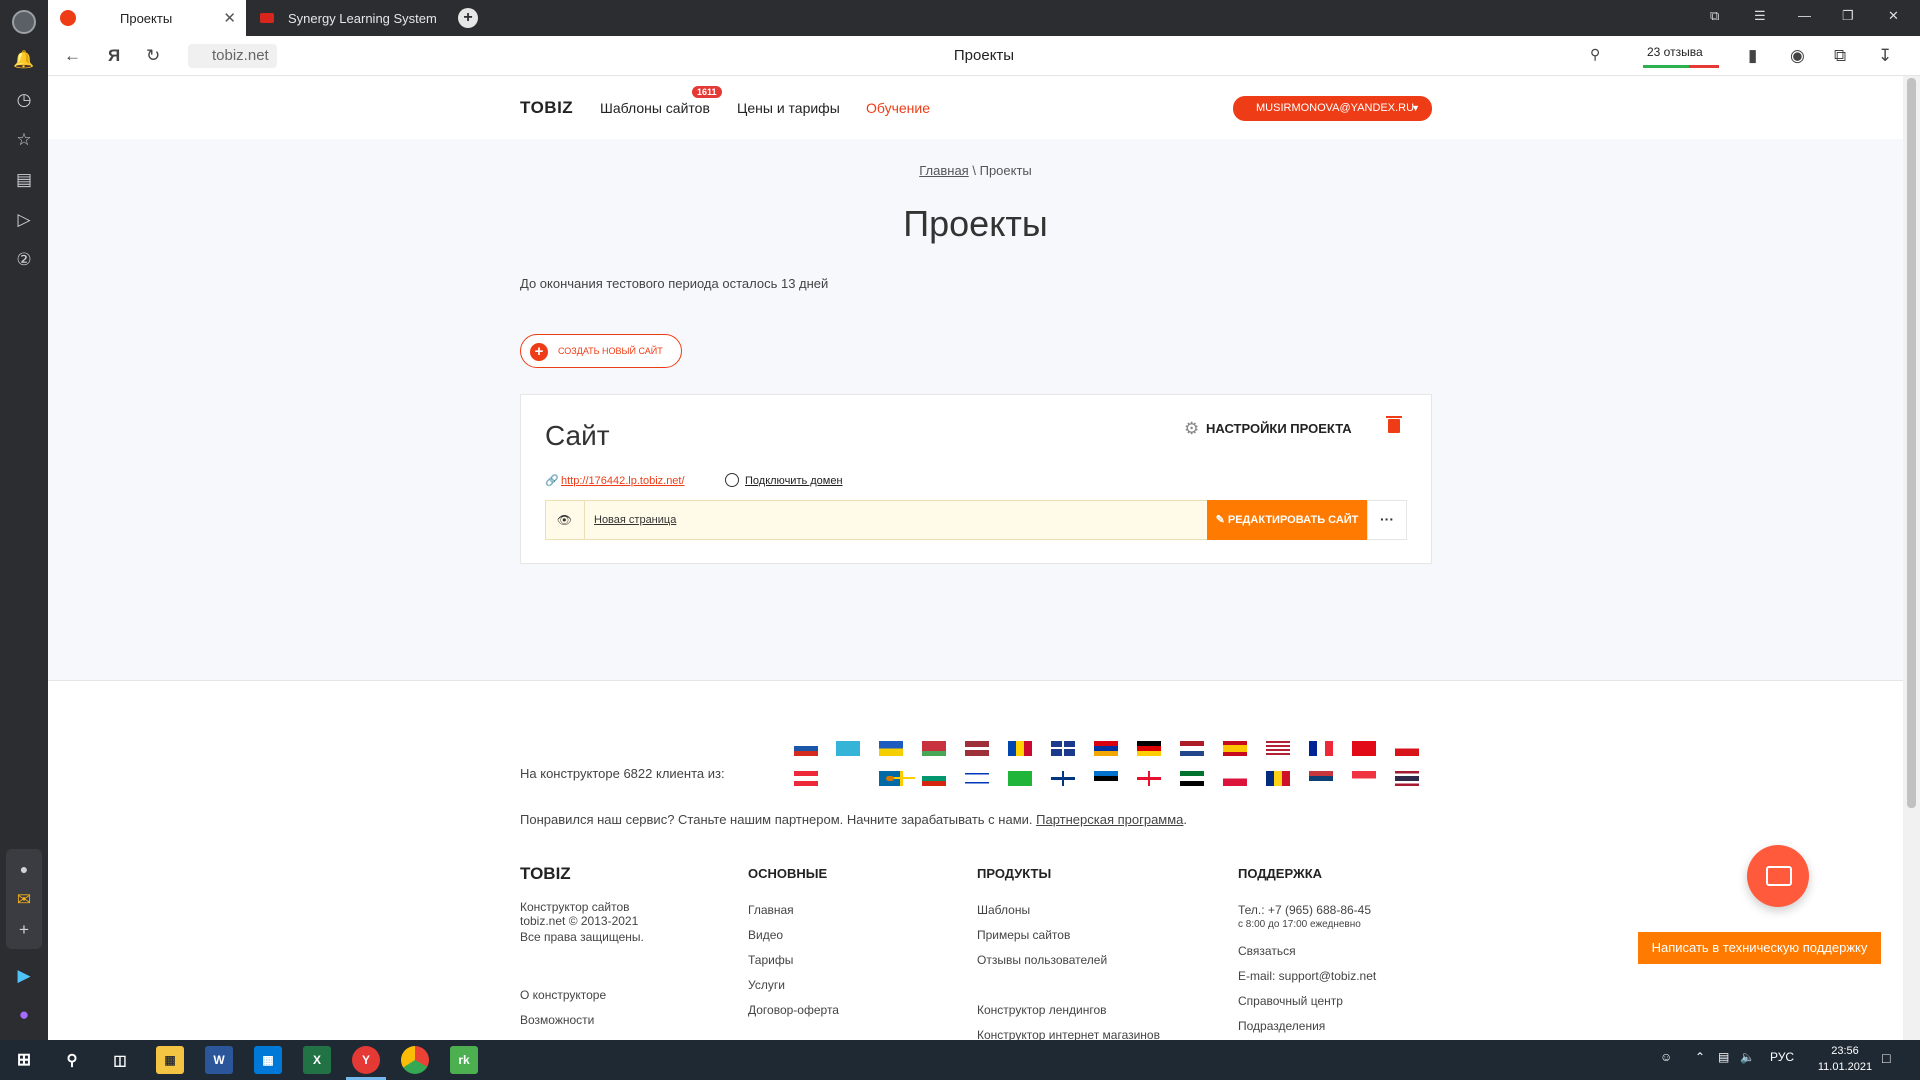  I want to click on chat-widget-icon, so click(1778, 876).